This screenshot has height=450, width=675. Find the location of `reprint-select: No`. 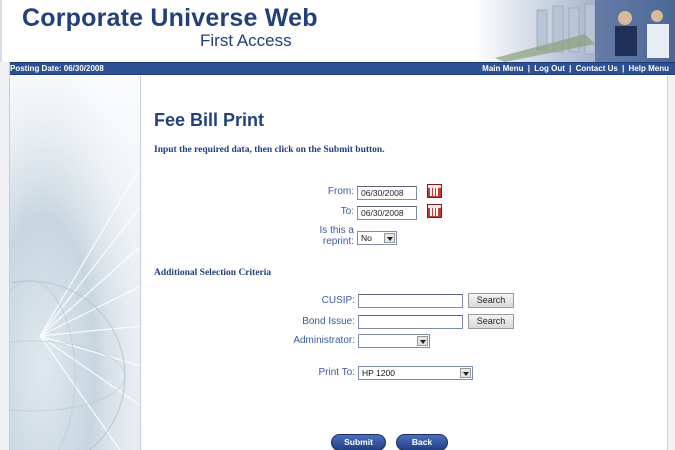

reprint-select: No is located at coordinates (377, 238).